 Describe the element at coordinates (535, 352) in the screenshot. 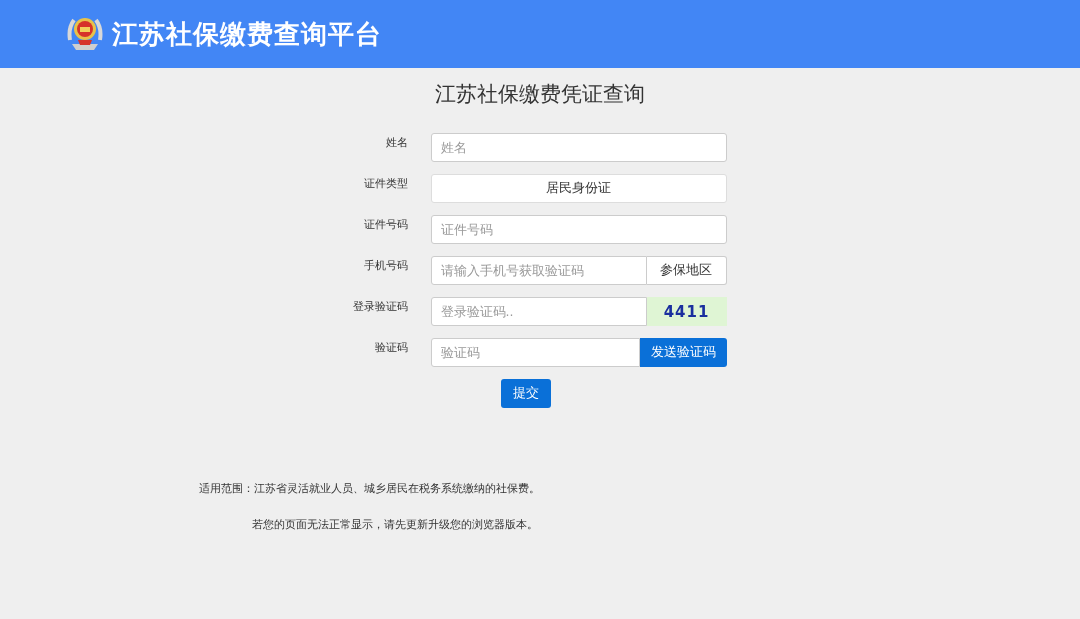

I see `code-field: 验证码` at that location.